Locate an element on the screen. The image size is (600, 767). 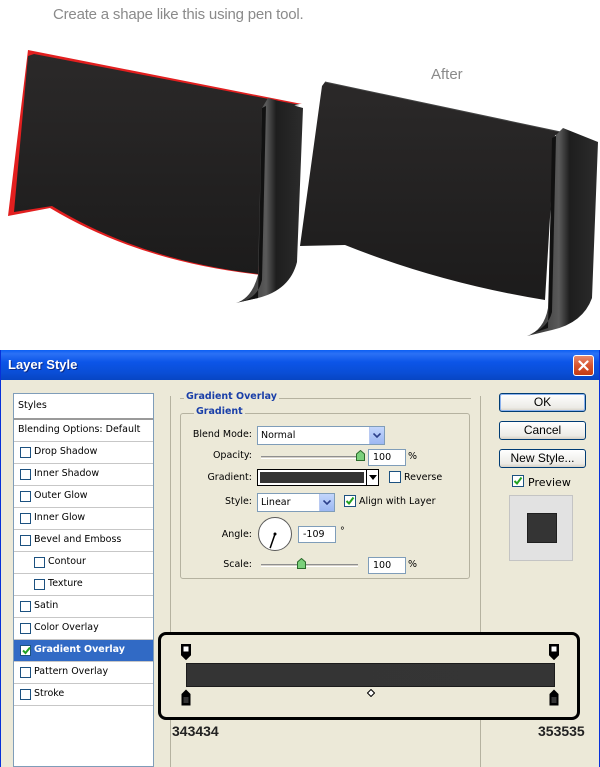
styles-header-label: Styles is located at coordinates (32, 405).